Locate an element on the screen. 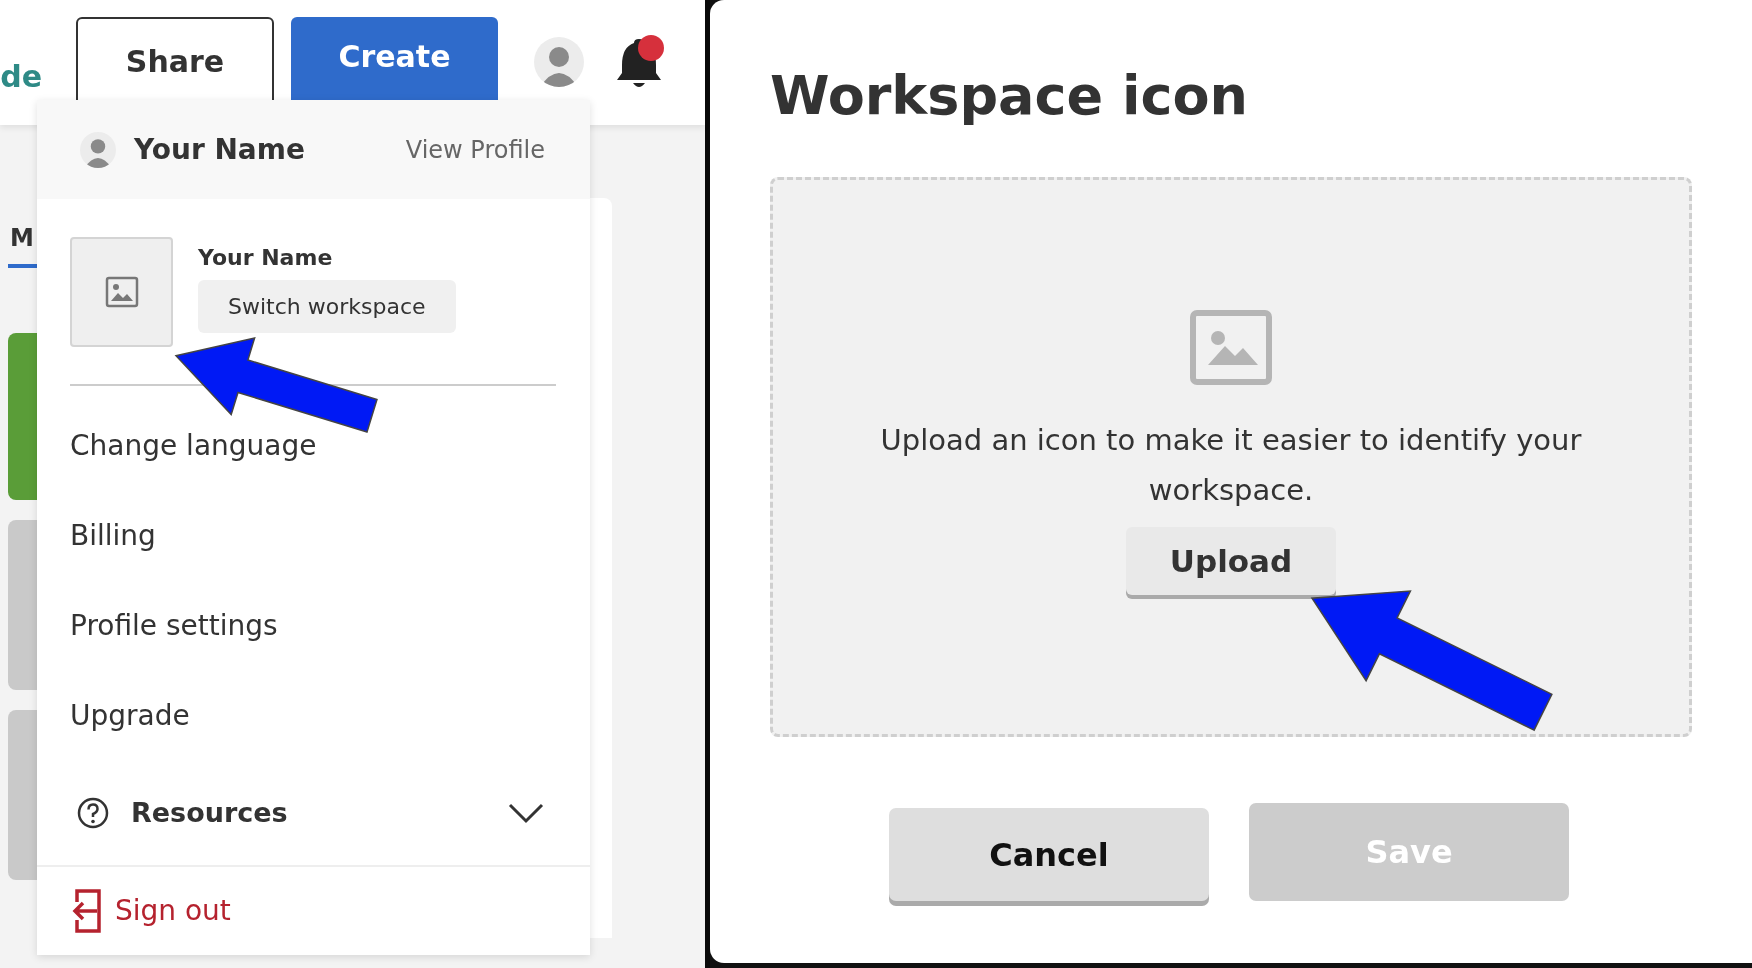 The image size is (1752, 968). workspace-icon-tile is located at coordinates (121, 292).